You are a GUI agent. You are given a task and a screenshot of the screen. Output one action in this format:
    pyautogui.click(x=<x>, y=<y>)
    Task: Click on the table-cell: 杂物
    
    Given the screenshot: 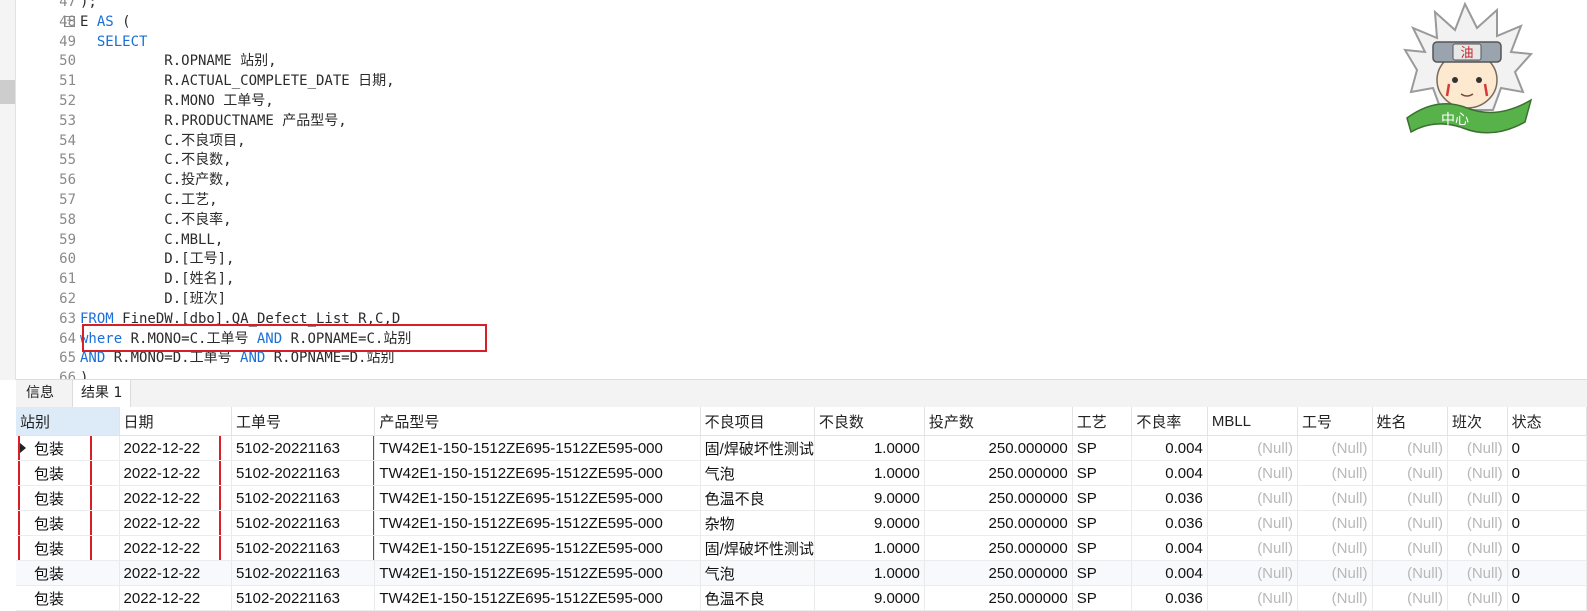 What is the action you would take?
    pyautogui.click(x=757, y=523)
    